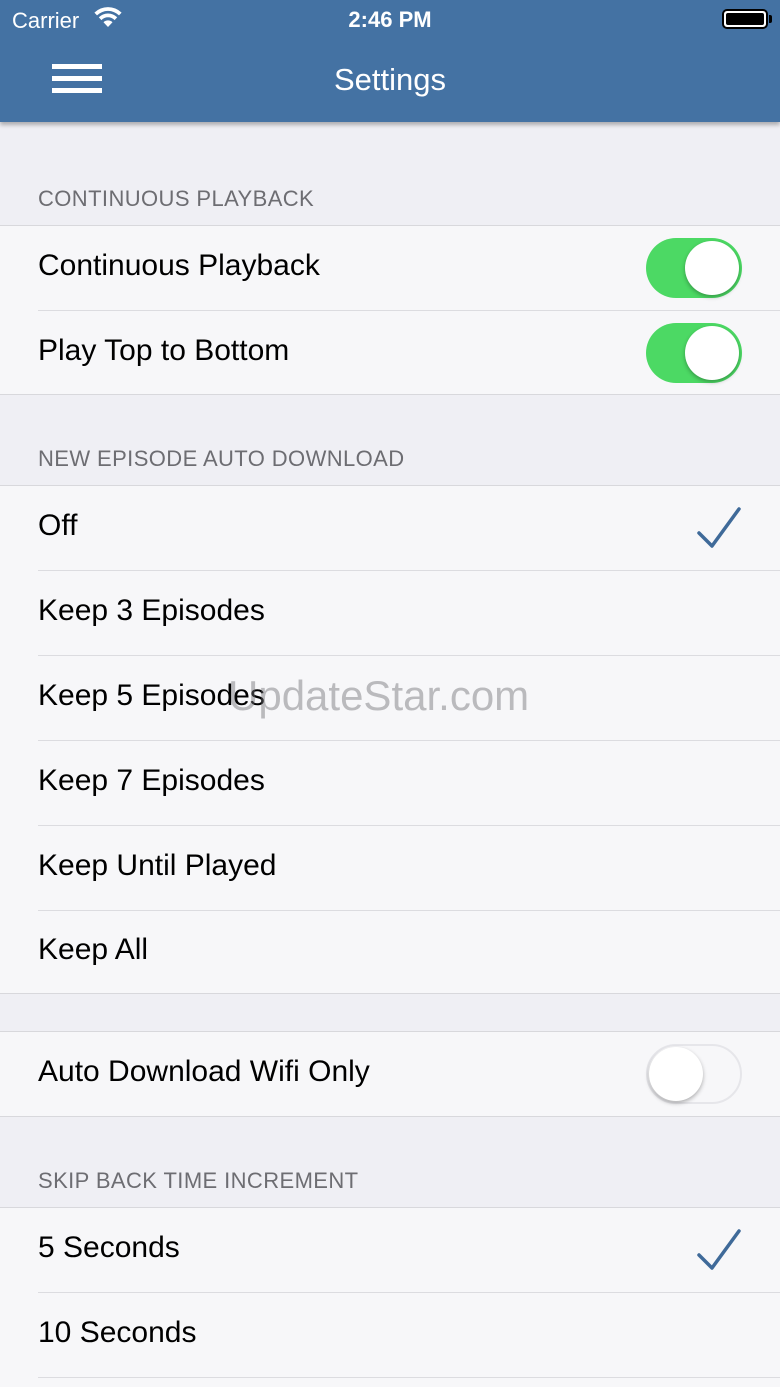  What do you see at coordinates (409, 1377) in the screenshot?
I see `divider` at bounding box center [409, 1377].